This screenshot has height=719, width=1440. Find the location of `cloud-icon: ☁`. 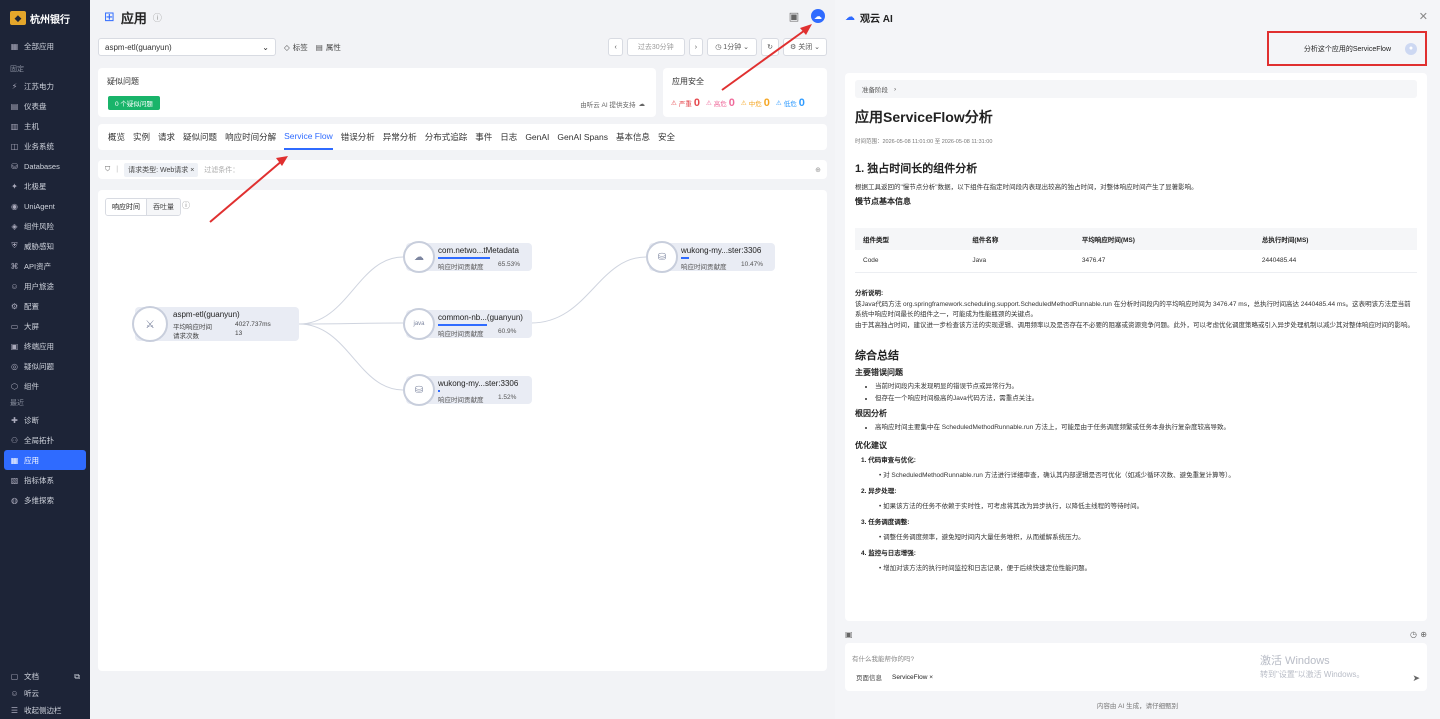

cloud-icon: ☁ is located at coordinates (419, 257).